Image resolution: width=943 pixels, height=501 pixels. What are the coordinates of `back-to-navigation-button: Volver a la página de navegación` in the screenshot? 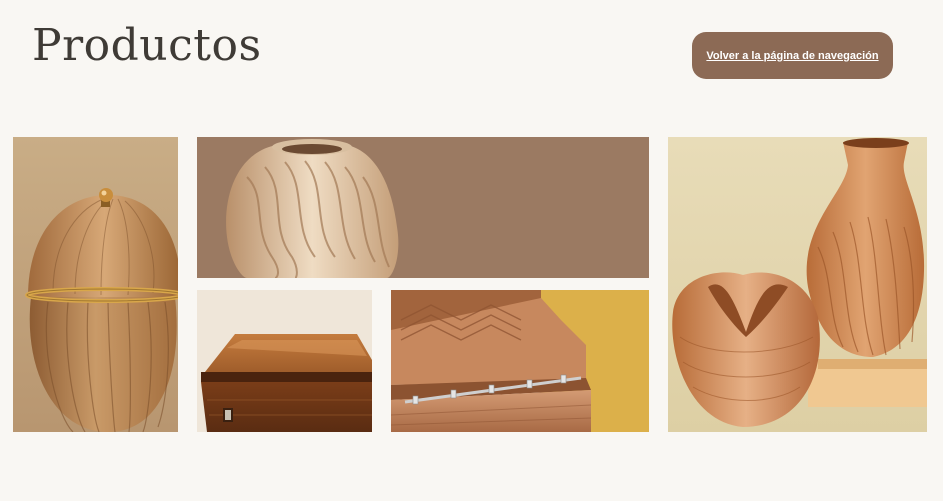 It's located at (792, 55).